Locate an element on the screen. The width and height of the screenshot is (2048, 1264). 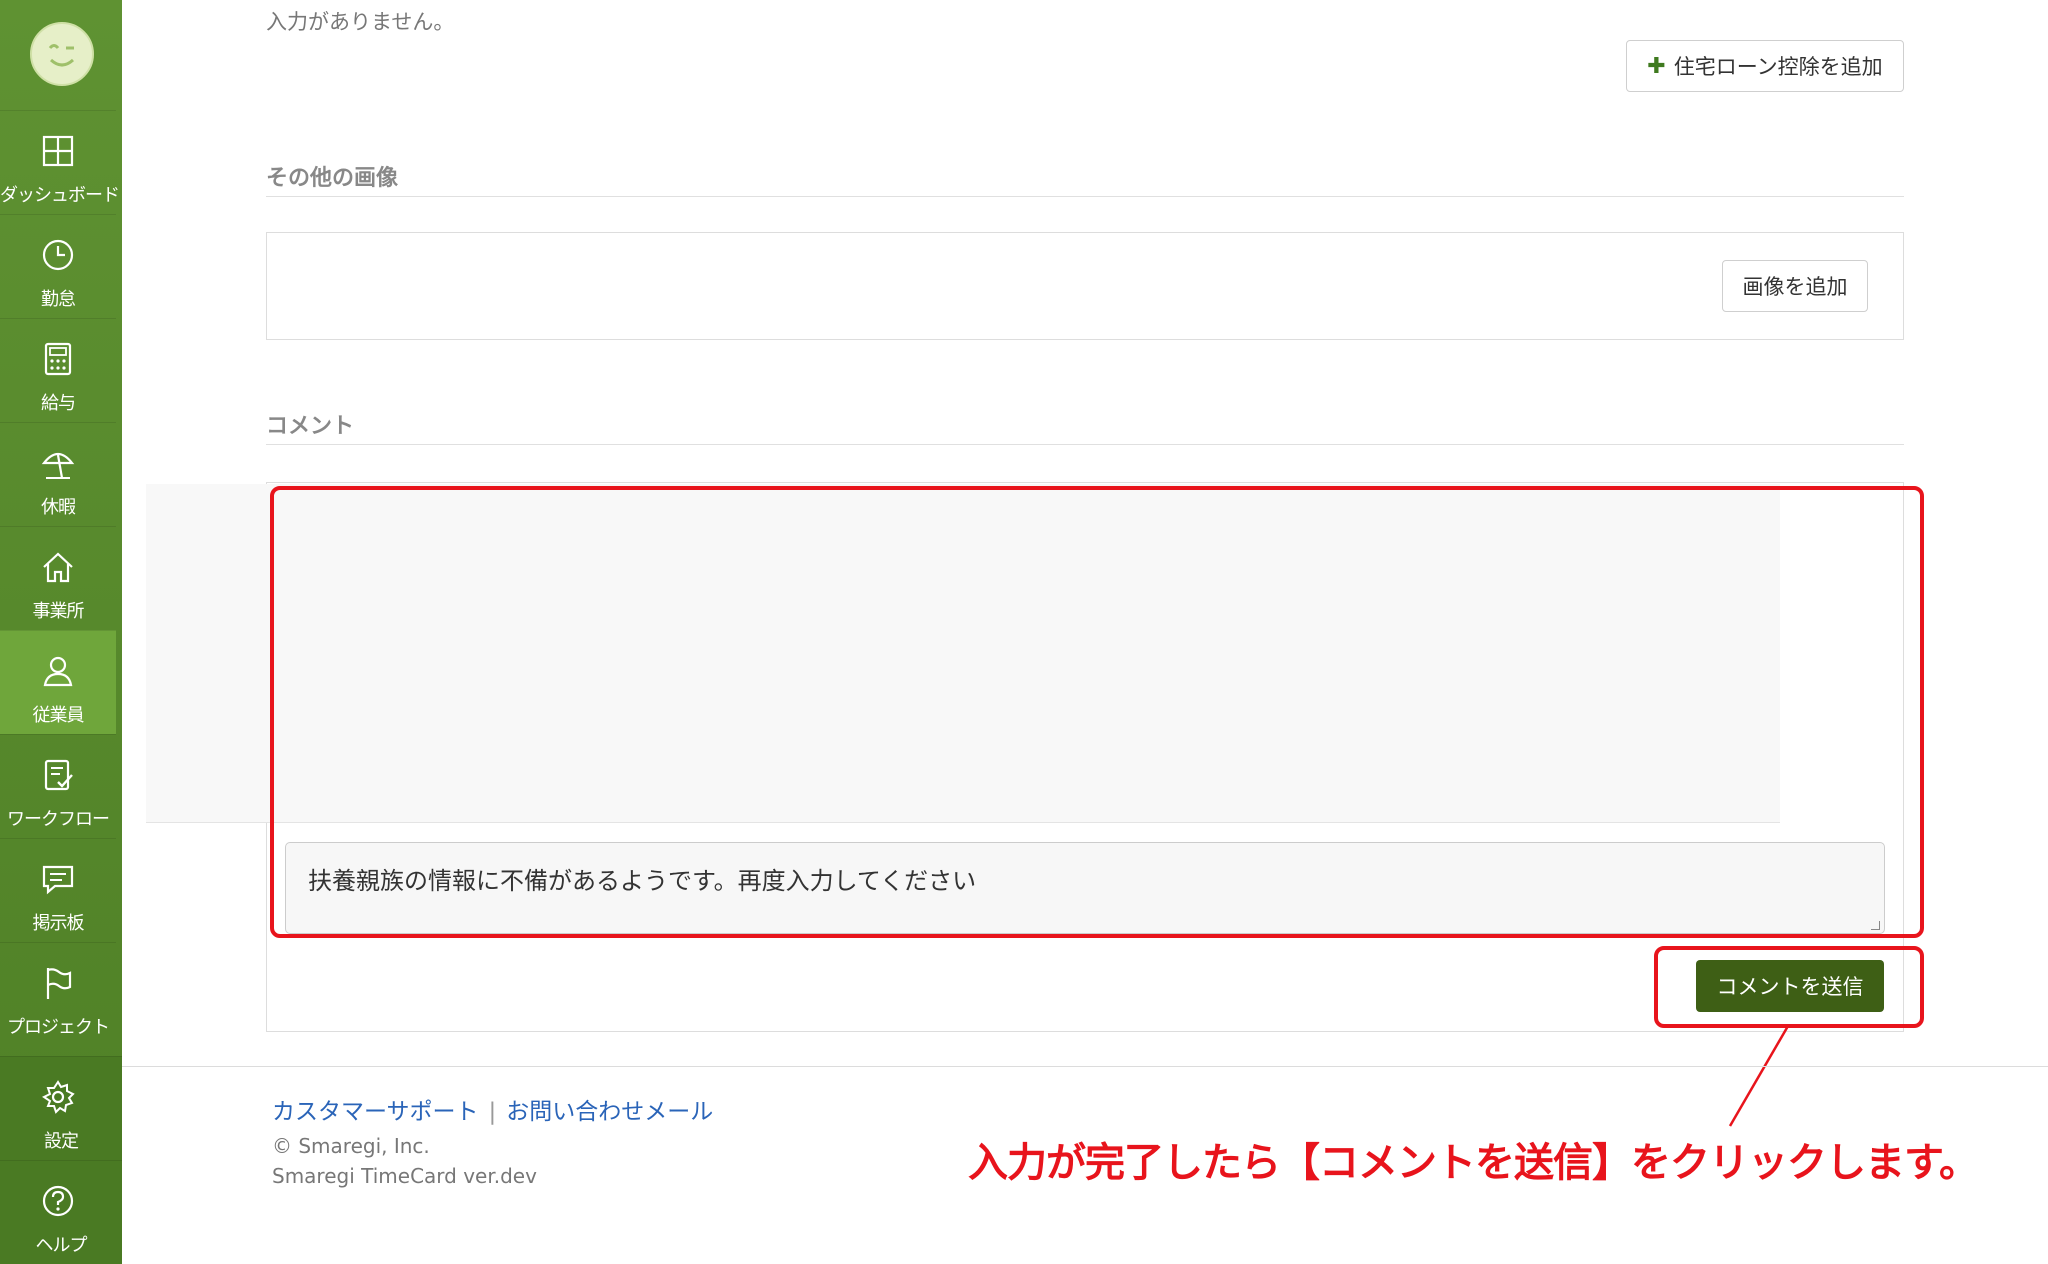
help-icon is located at coordinates (58, 1201).